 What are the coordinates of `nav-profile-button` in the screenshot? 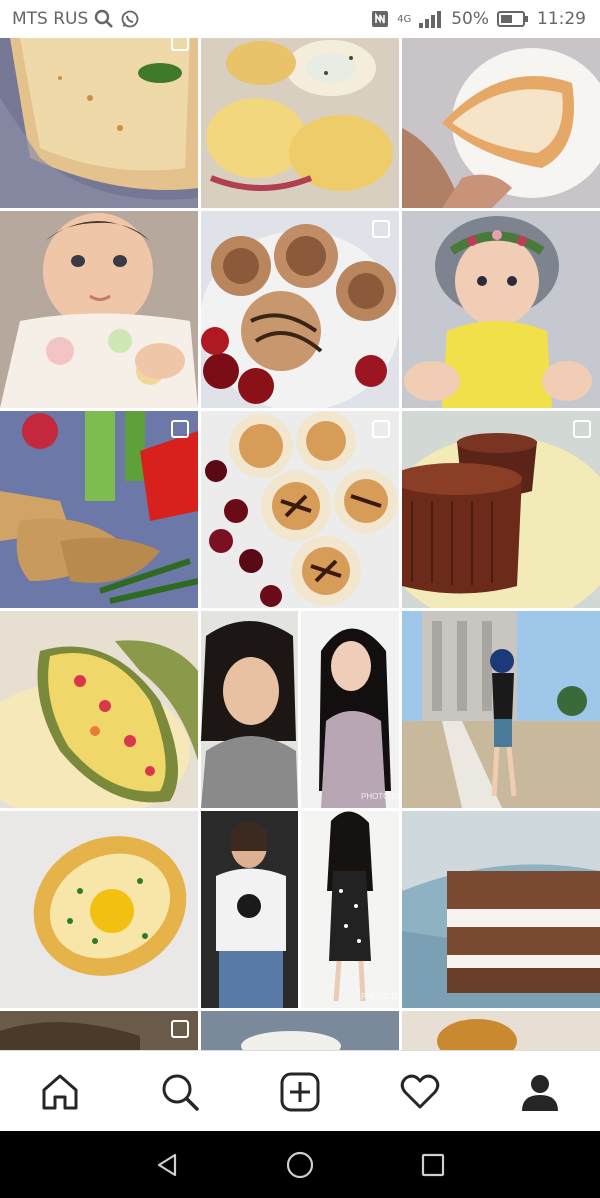 It's located at (540, 1091).